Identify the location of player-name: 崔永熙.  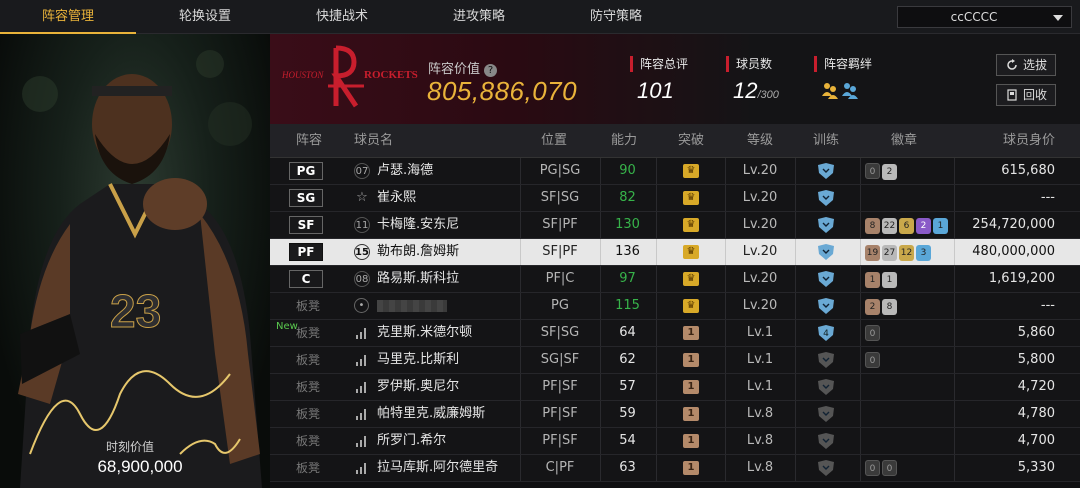
(396, 198).